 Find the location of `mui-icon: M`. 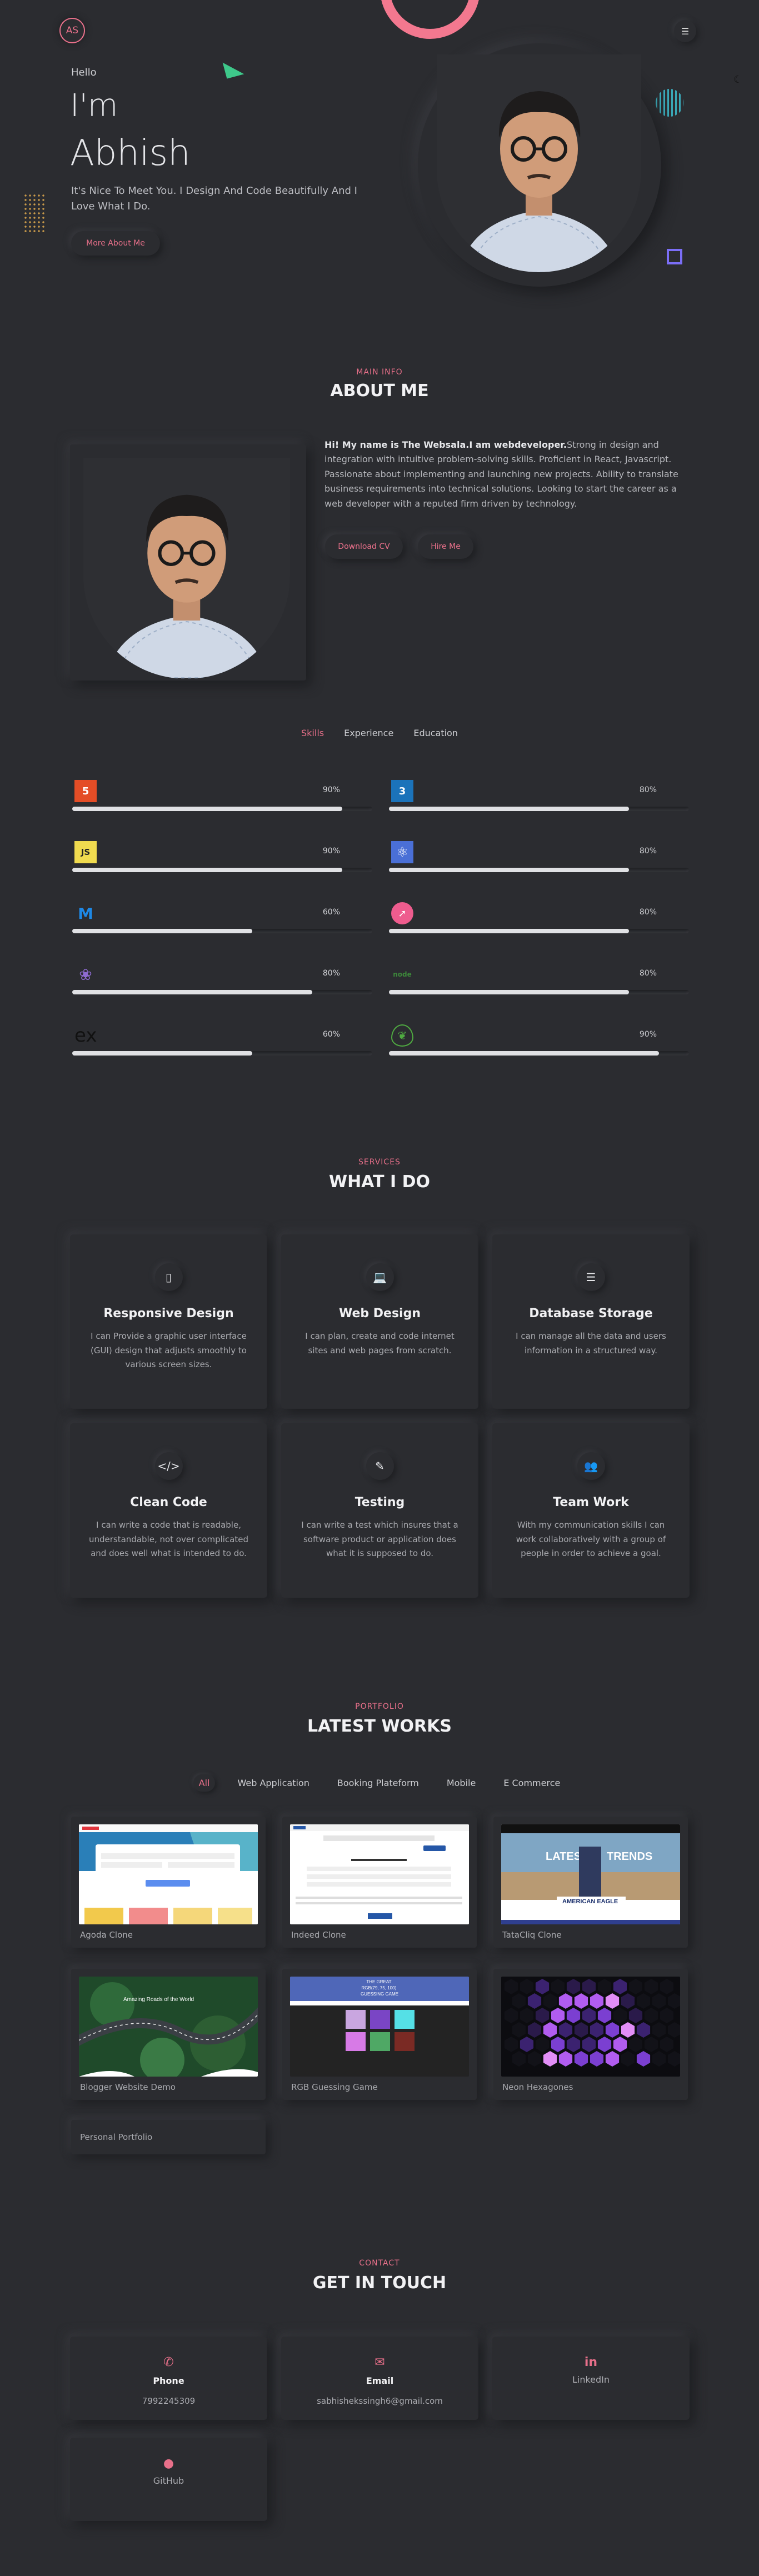

mui-icon: M is located at coordinates (85, 913).